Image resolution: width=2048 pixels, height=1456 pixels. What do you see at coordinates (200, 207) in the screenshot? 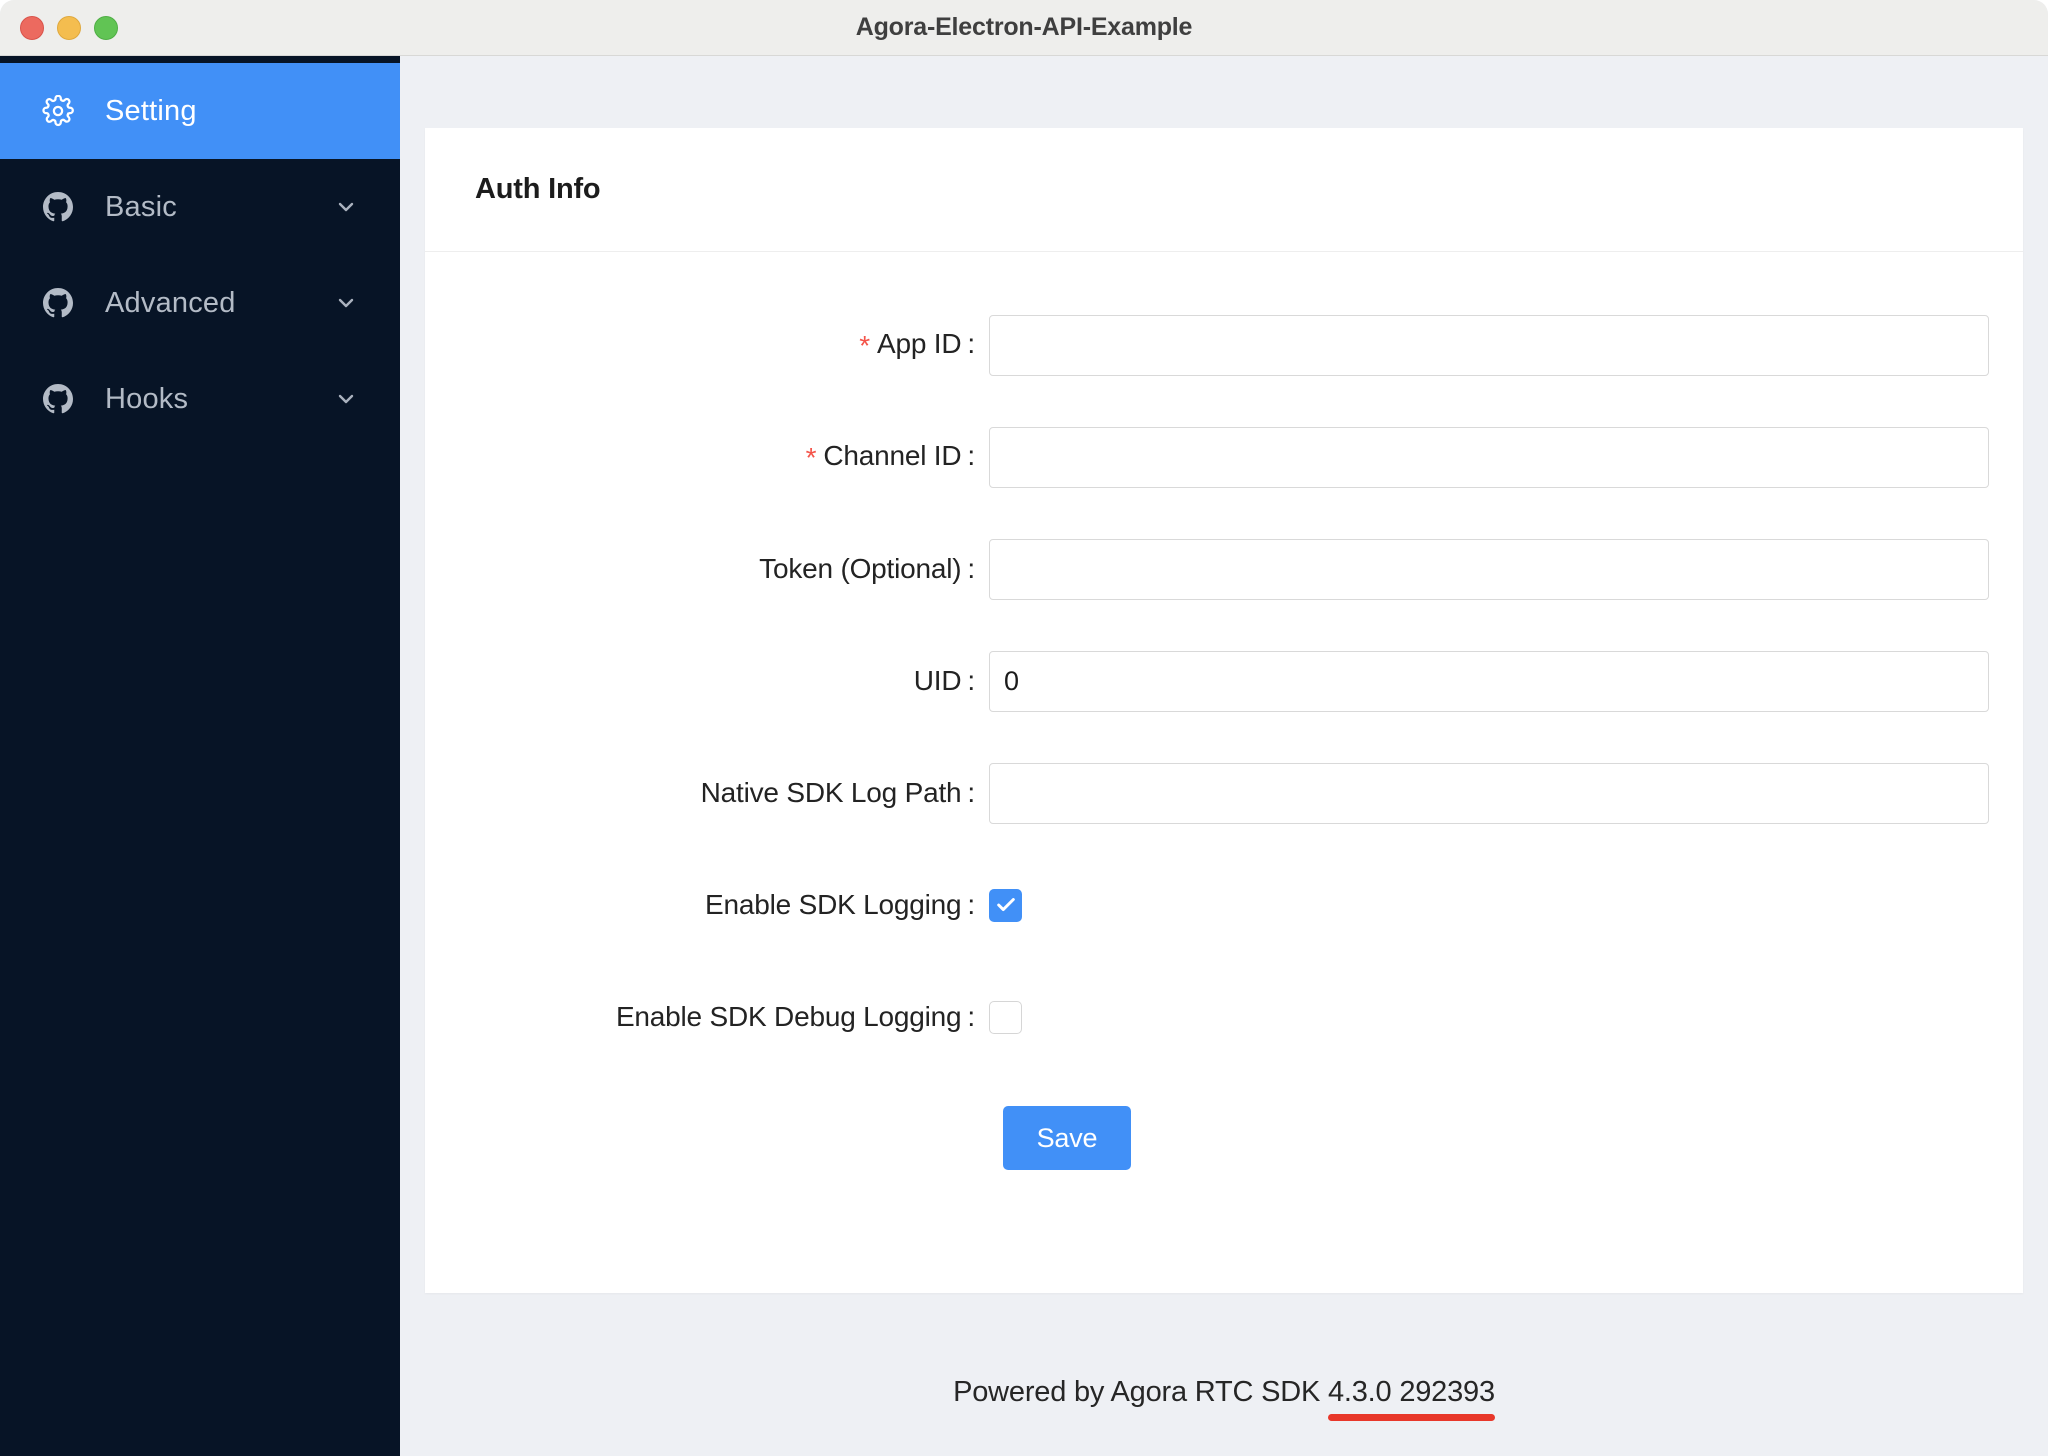
I see `sidebar-item-basic: Basic` at bounding box center [200, 207].